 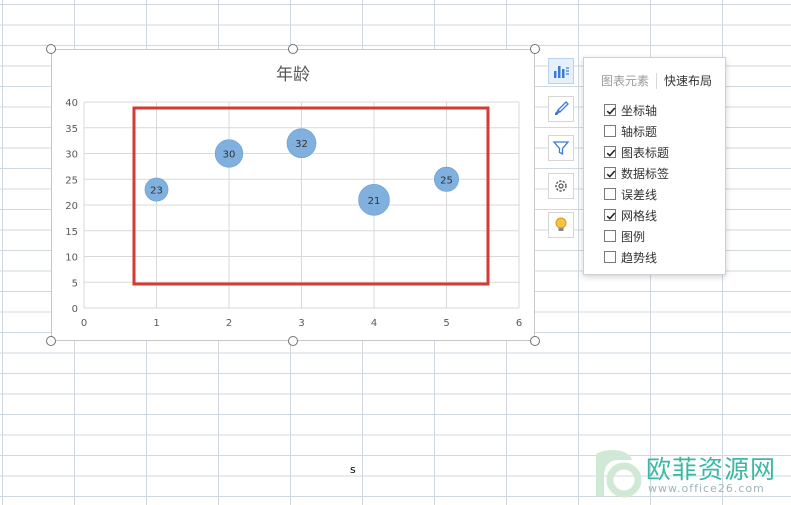 What do you see at coordinates (84, 323) in the screenshot?
I see `x-tick-label: 0` at bounding box center [84, 323].